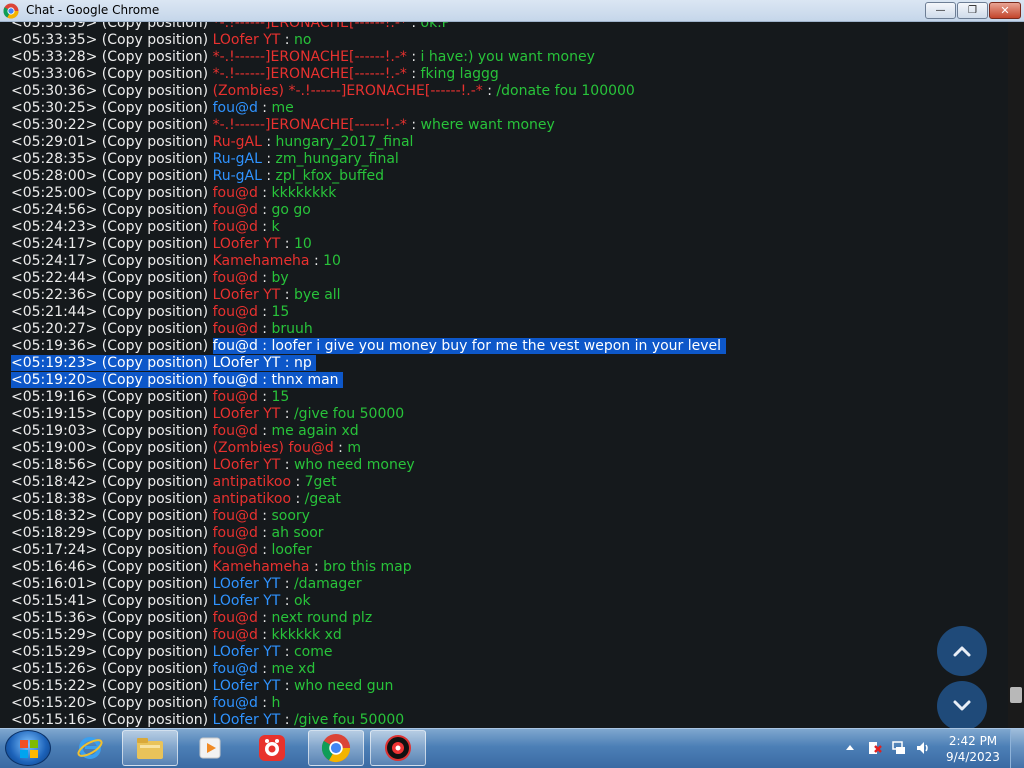 This screenshot has width=1024, height=768. Describe the element at coordinates (90, 748) in the screenshot. I see `taskbar-internet-explorer` at that location.